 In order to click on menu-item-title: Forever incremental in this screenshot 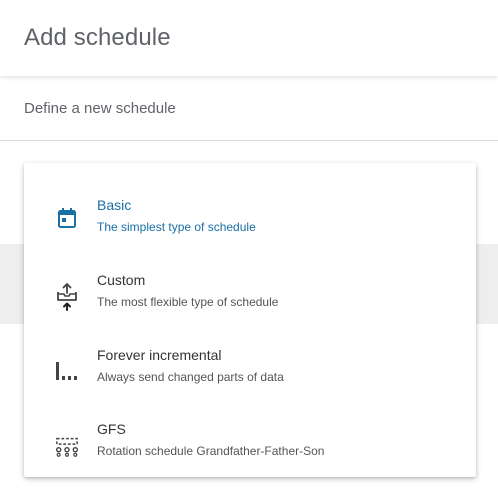, I will do `click(159, 355)`.